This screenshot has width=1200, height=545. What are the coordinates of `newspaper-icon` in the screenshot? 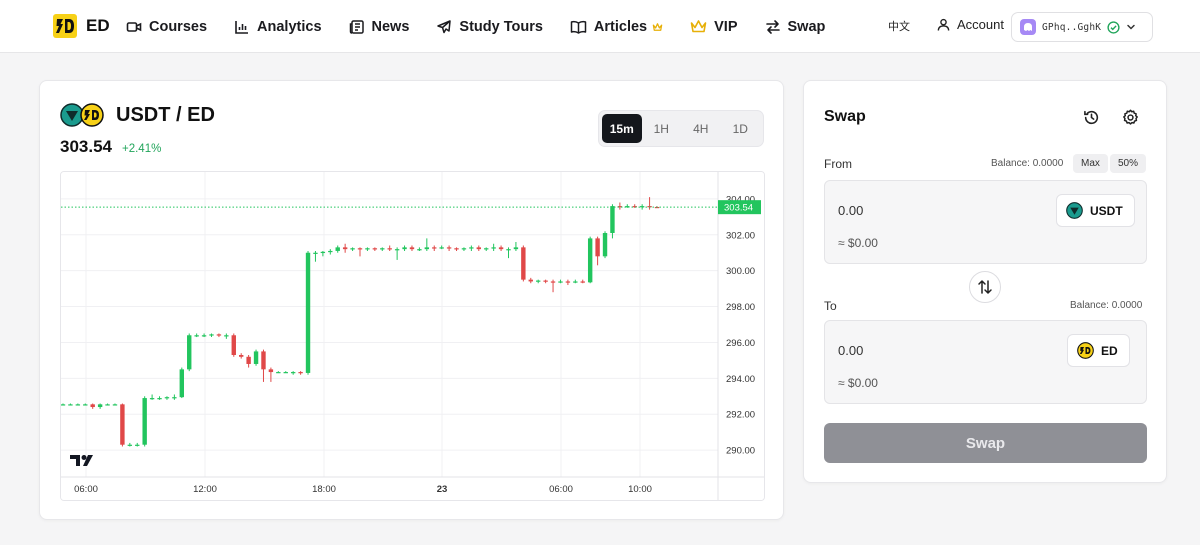 It's located at (356, 26).